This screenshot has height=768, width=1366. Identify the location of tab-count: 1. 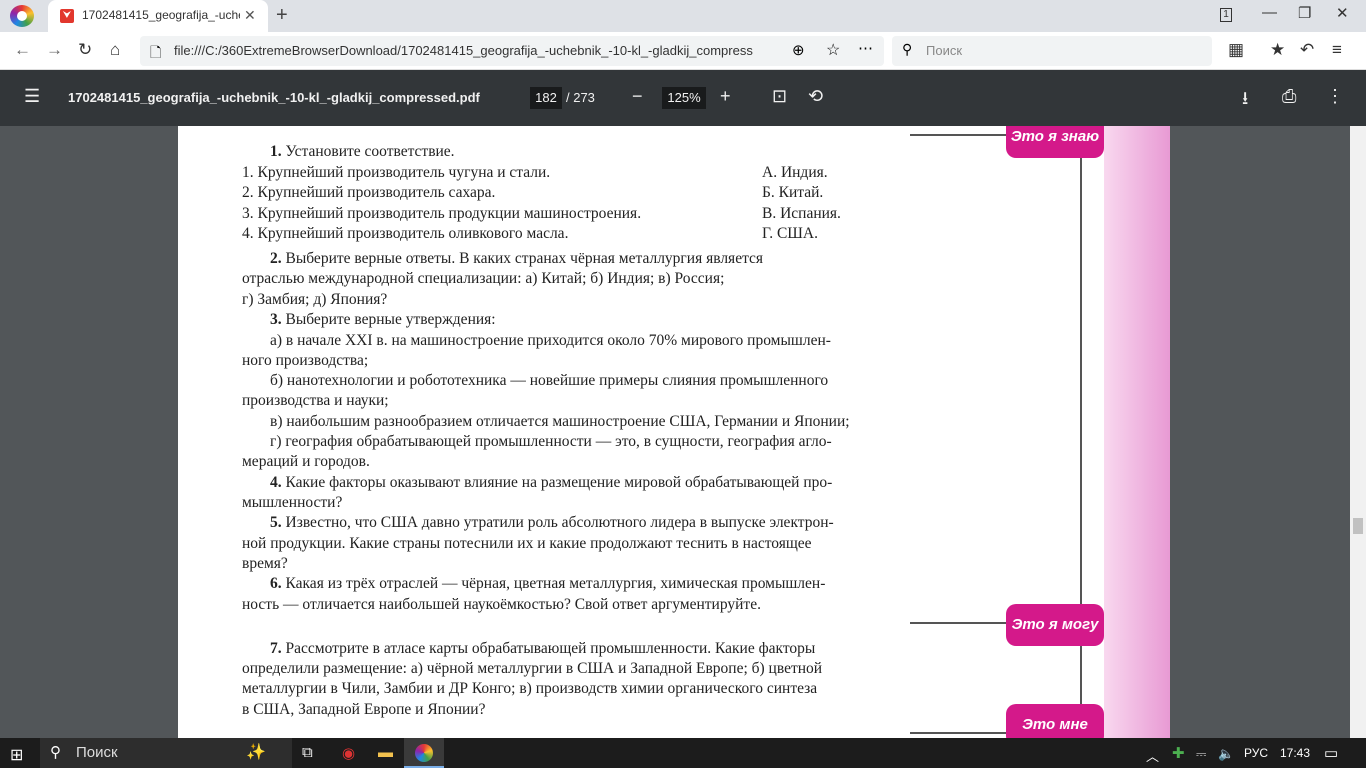
(1226, 15).